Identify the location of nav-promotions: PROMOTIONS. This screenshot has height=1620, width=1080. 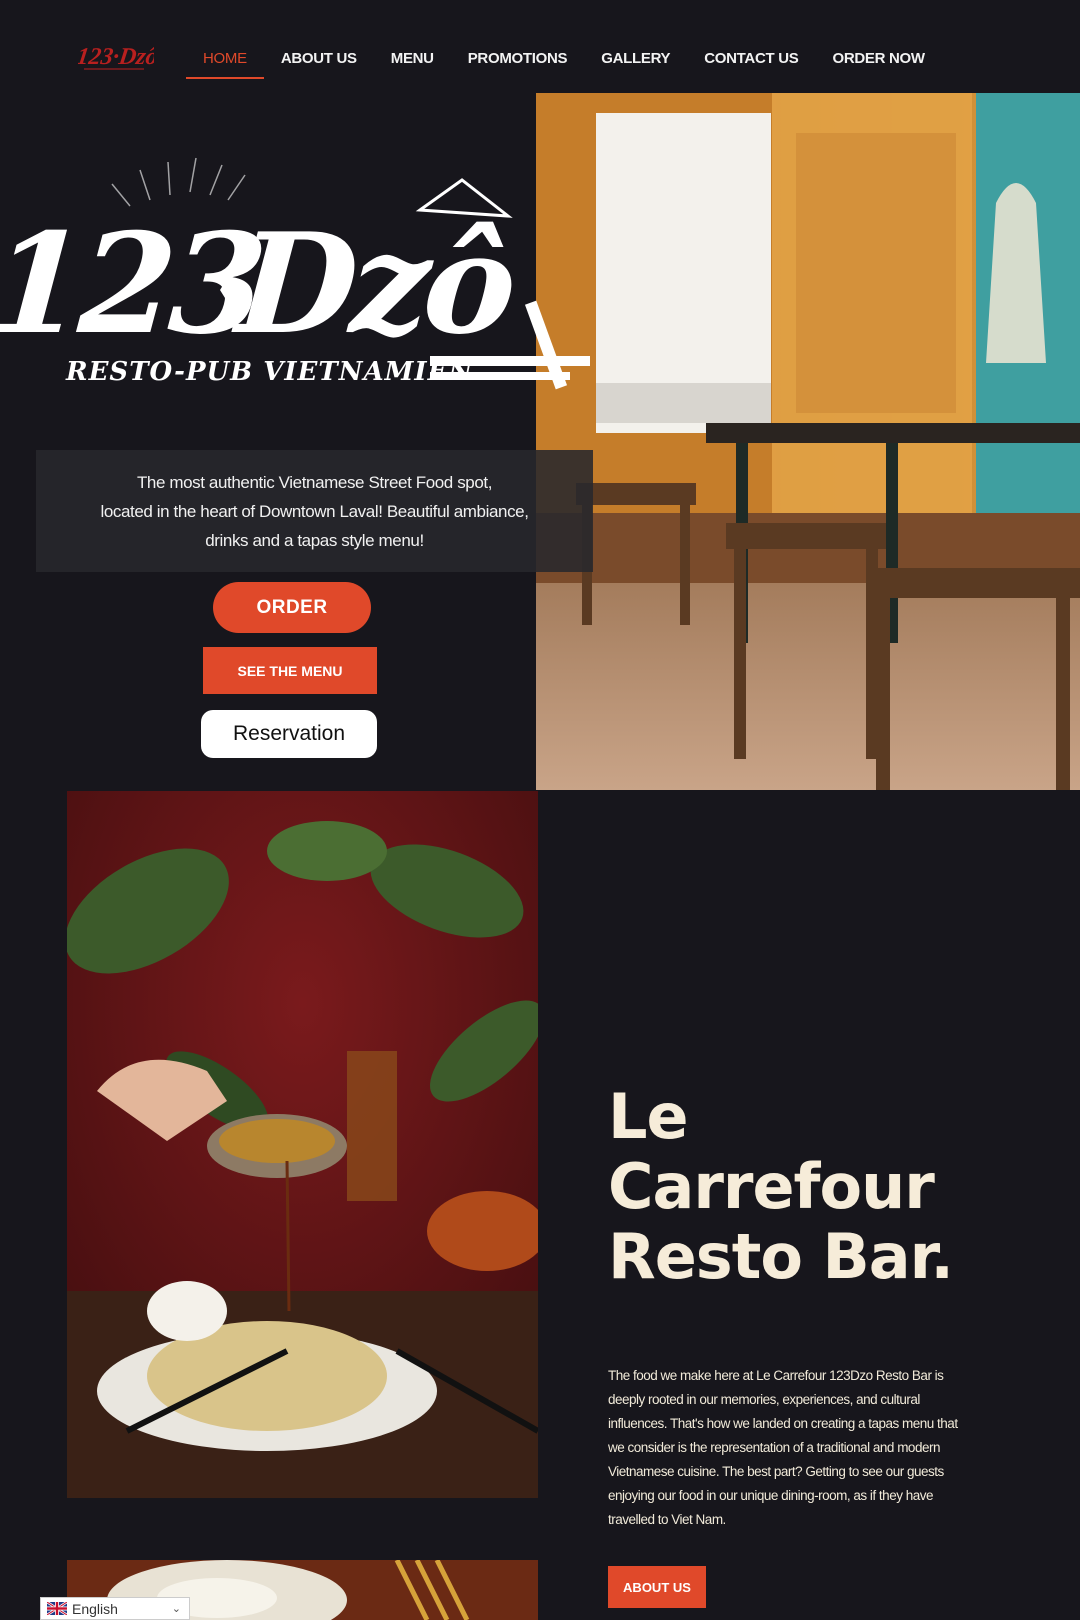
(518, 63).